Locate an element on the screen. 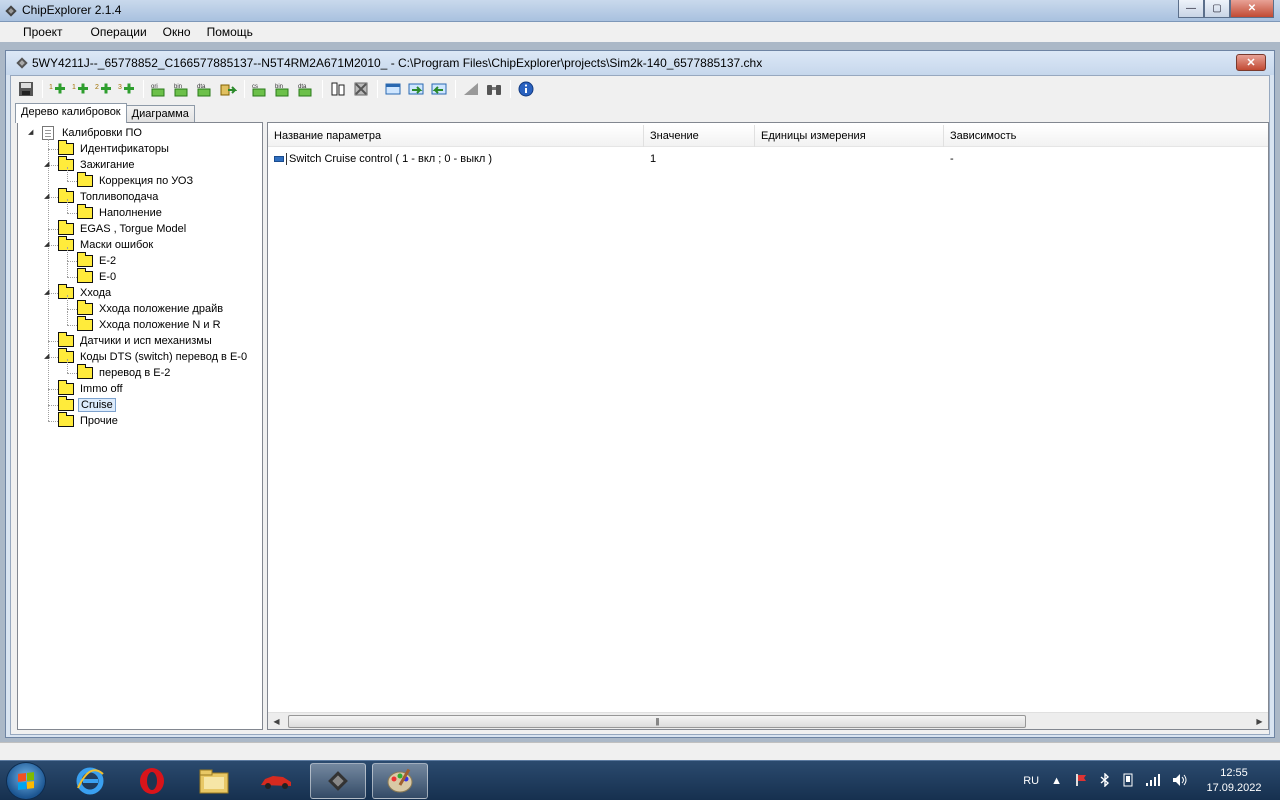 This screenshot has width=1280, height=800. bin-file-icon: bin is located at coordinates (182, 89).